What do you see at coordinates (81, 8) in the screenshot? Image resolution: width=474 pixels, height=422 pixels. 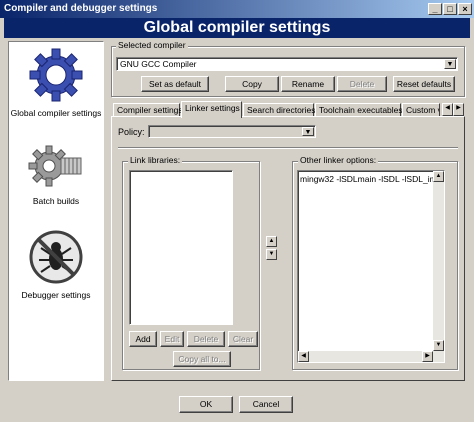 I see `window-title: Compiler and debugger settings` at bounding box center [81, 8].